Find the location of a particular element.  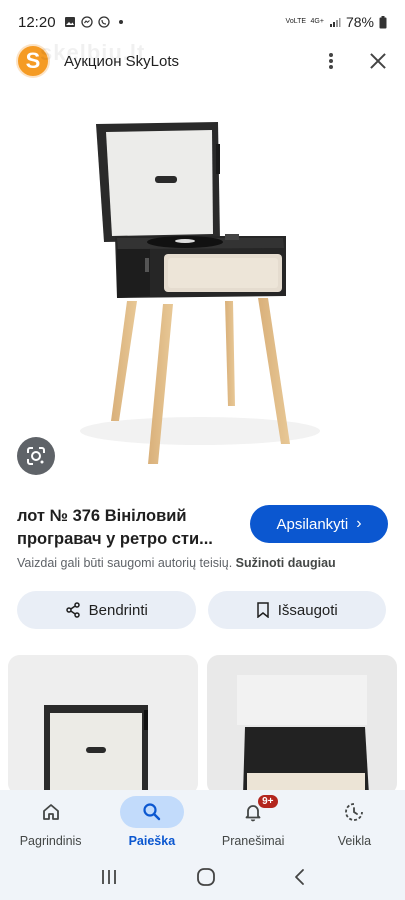

chevron-right-icon: › is located at coordinates (359, 523).